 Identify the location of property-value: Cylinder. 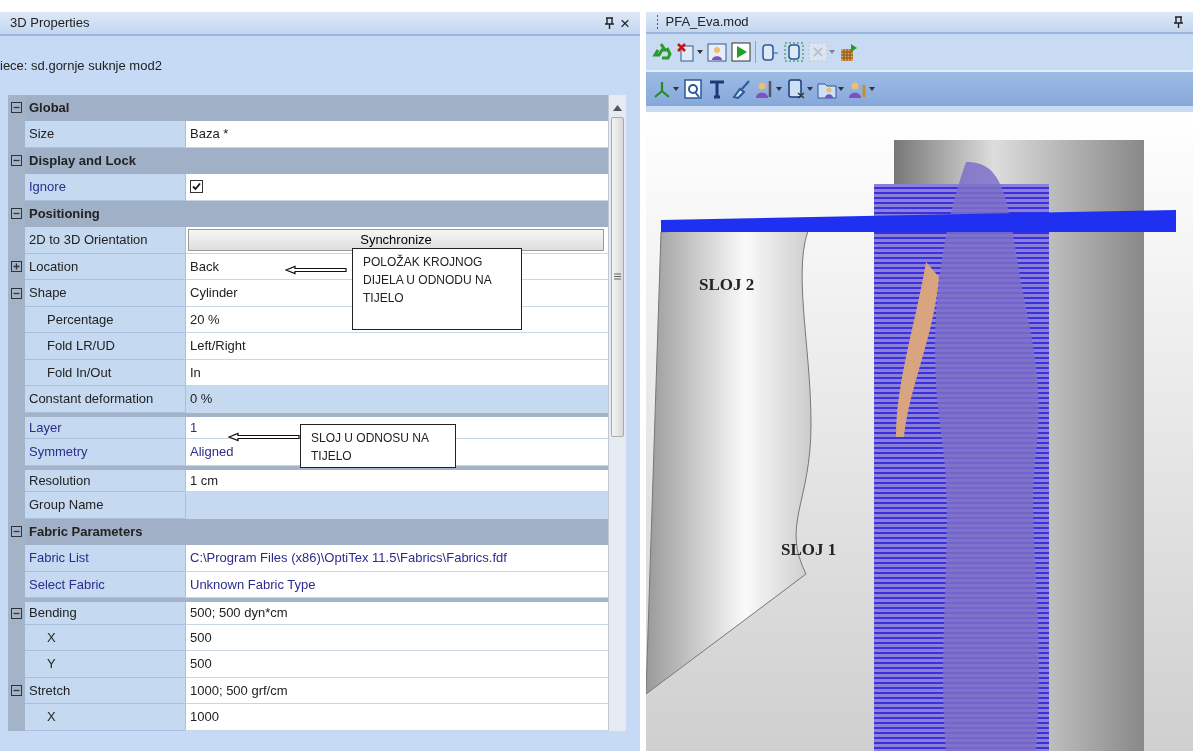
(214, 293).